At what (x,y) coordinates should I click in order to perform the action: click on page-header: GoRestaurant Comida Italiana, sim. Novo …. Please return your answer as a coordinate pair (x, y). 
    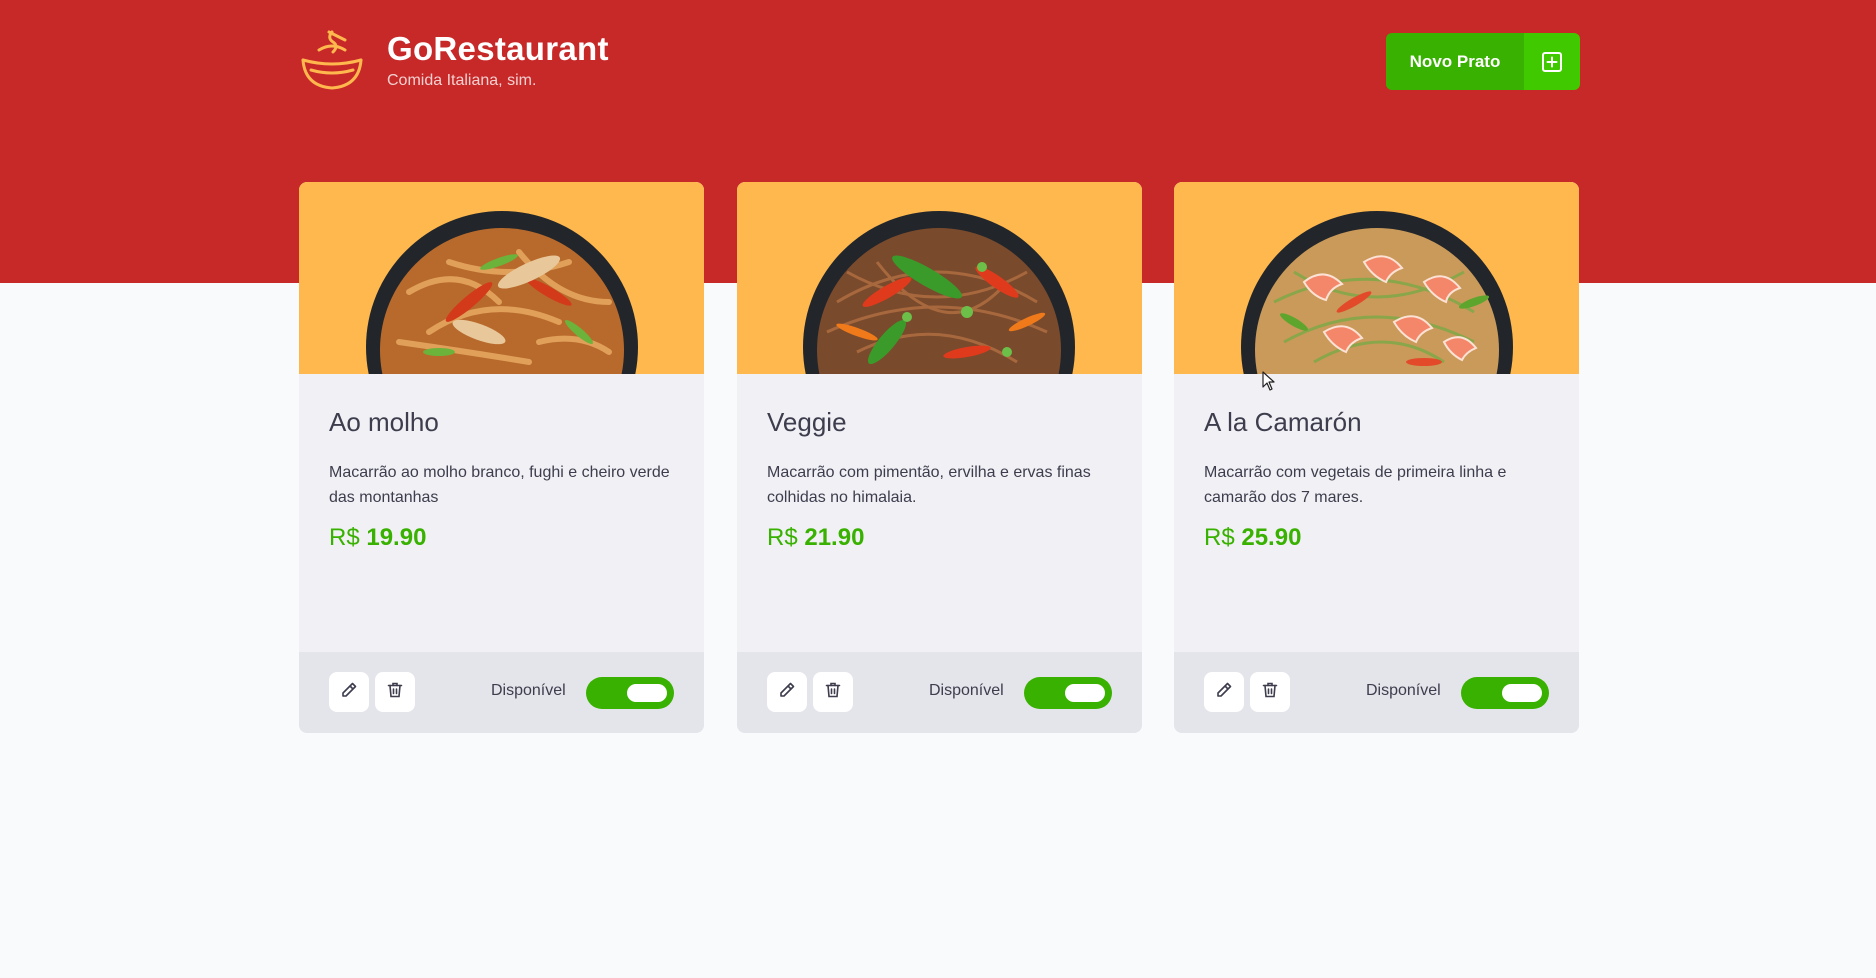
    Looking at the image, I should click on (939, 60).